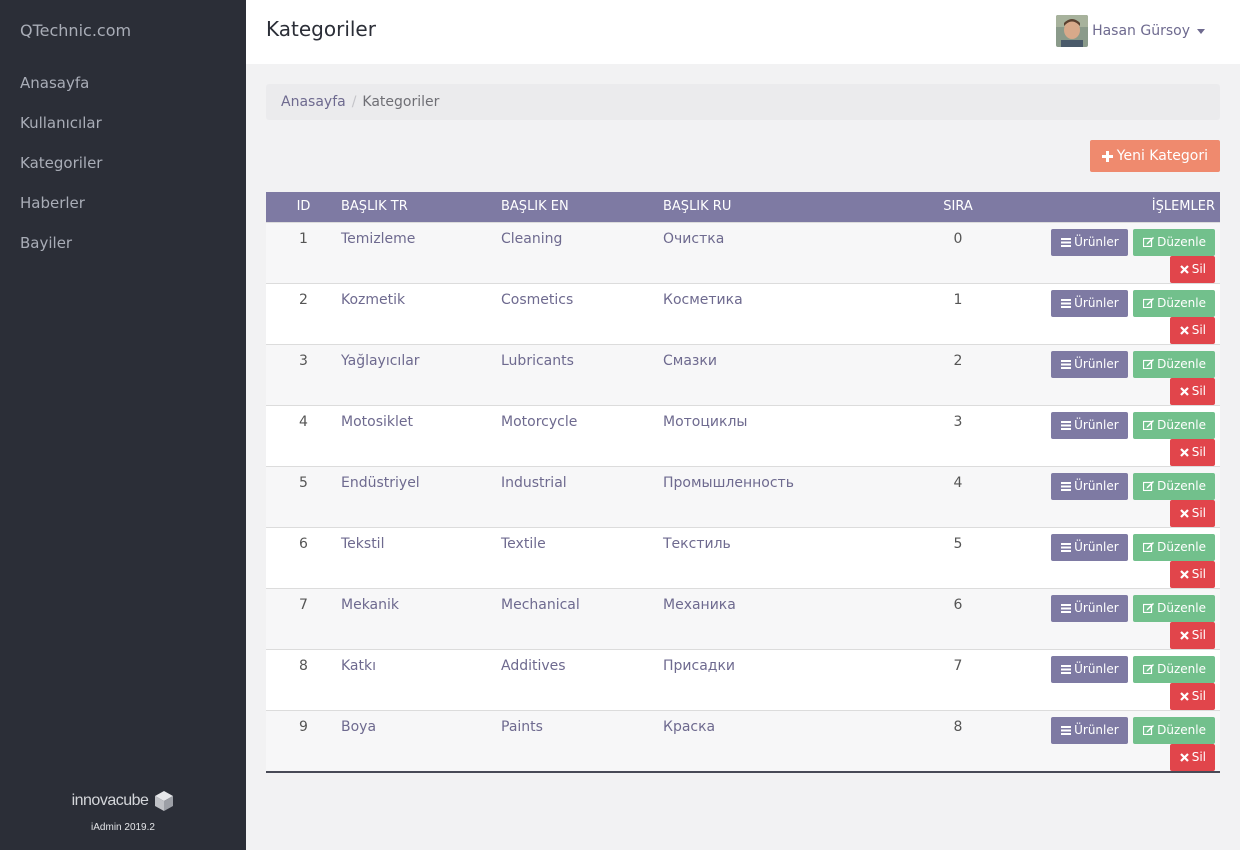 The height and width of the screenshot is (850, 1240). I want to click on cell-id: 5, so click(303, 482).